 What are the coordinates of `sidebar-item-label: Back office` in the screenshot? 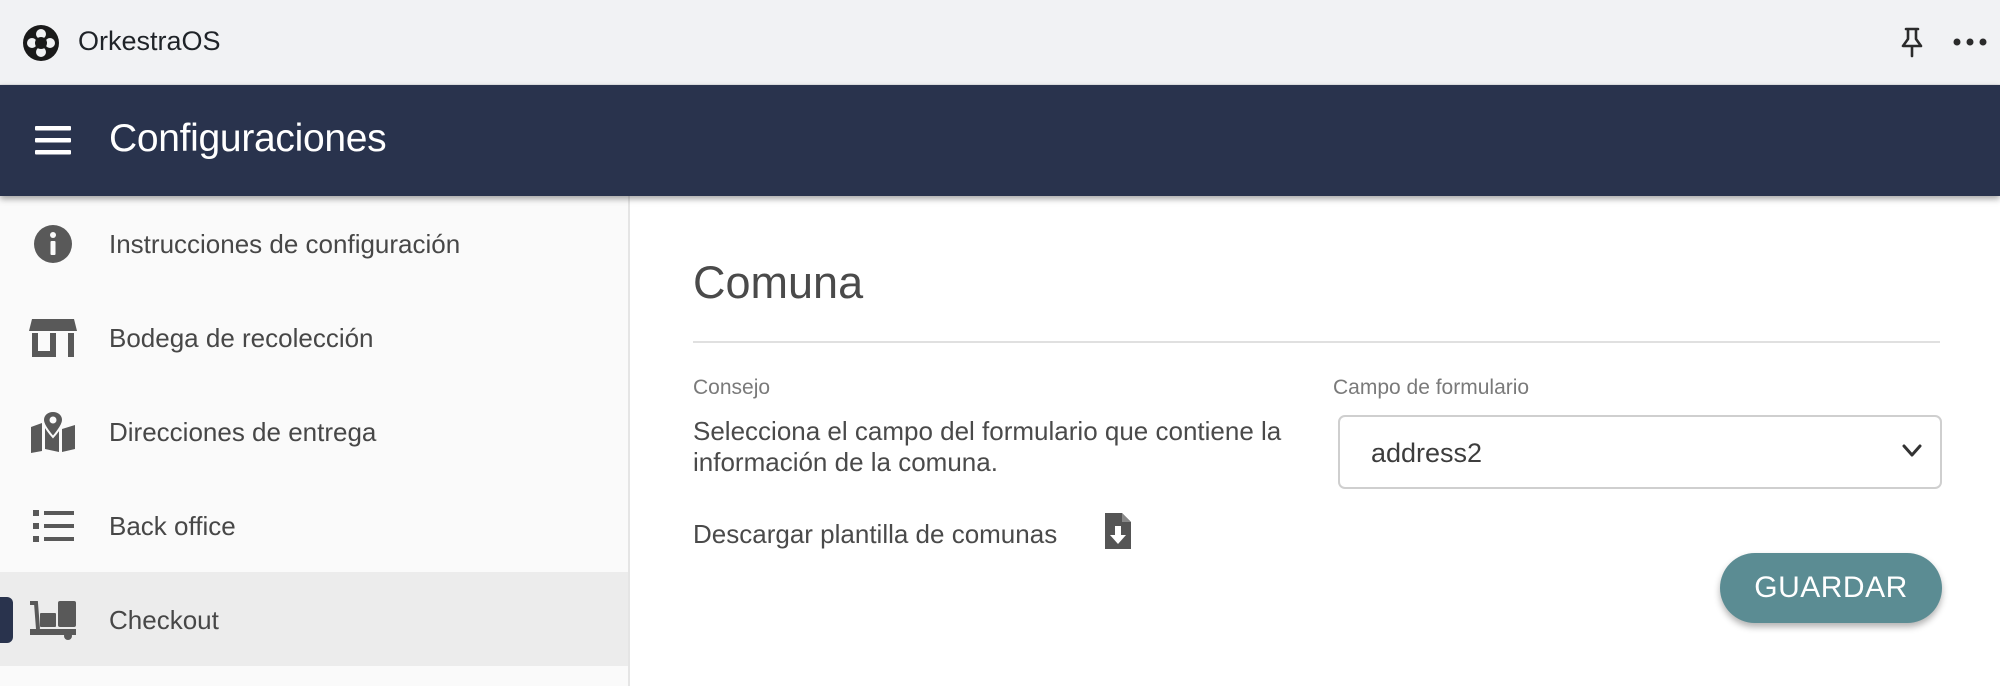 It's located at (172, 526).